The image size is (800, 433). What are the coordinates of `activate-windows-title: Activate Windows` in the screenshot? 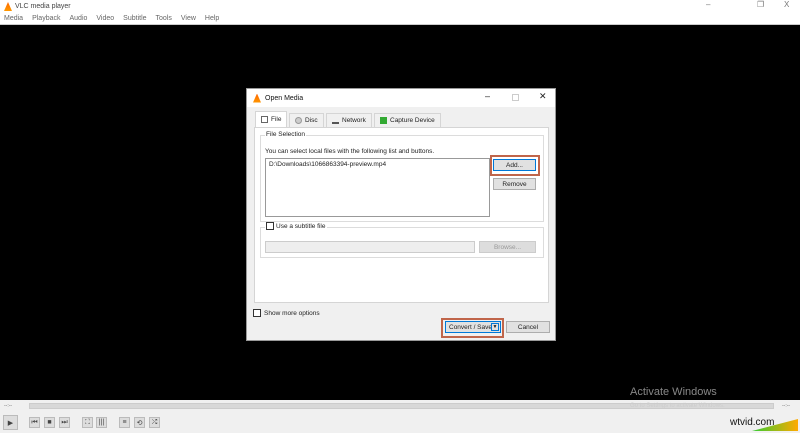 It's located at (673, 392).